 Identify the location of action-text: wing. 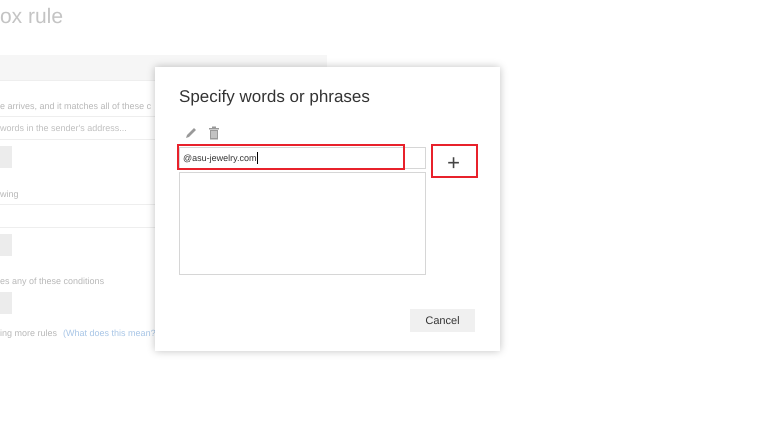
(10, 194).